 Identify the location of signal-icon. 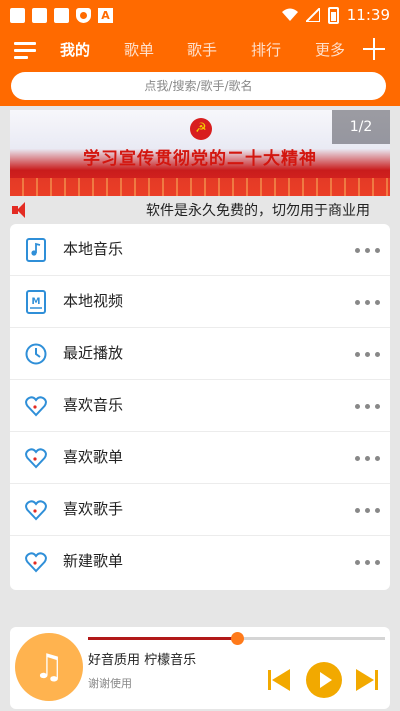
(312, 15).